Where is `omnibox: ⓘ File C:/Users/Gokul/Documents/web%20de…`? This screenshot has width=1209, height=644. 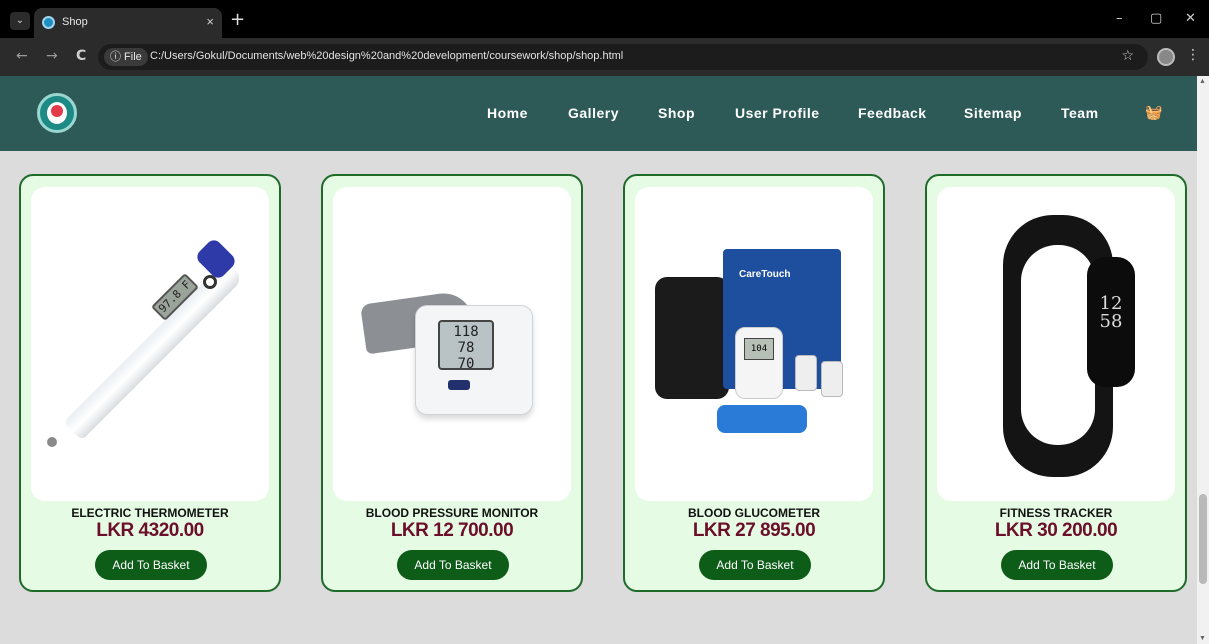
omnibox: ⓘ File C:/Users/Gokul/Documents/web%20de… is located at coordinates (623, 57).